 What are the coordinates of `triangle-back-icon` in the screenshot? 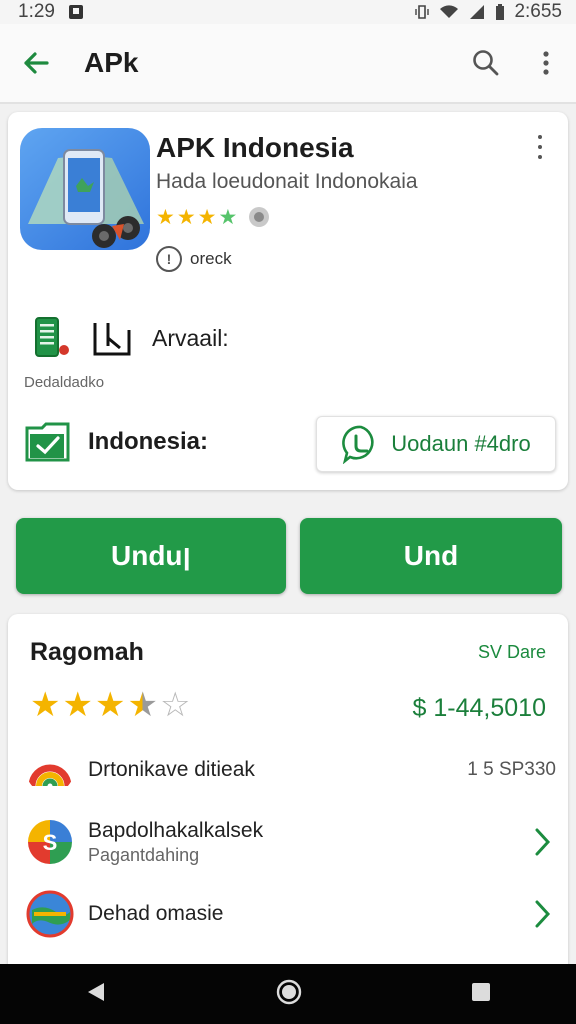 It's located at (95, 991).